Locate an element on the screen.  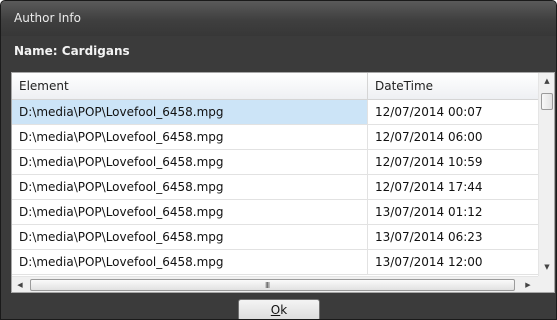
vertical-scrollbar: ▲ ▼ is located at coordinates (546, 174).